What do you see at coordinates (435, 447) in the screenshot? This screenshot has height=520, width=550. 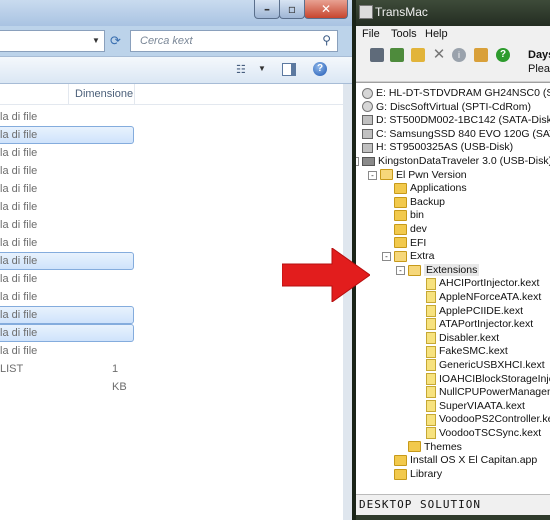 I see `tree-node: Themes` at bounding box center [435, 447].